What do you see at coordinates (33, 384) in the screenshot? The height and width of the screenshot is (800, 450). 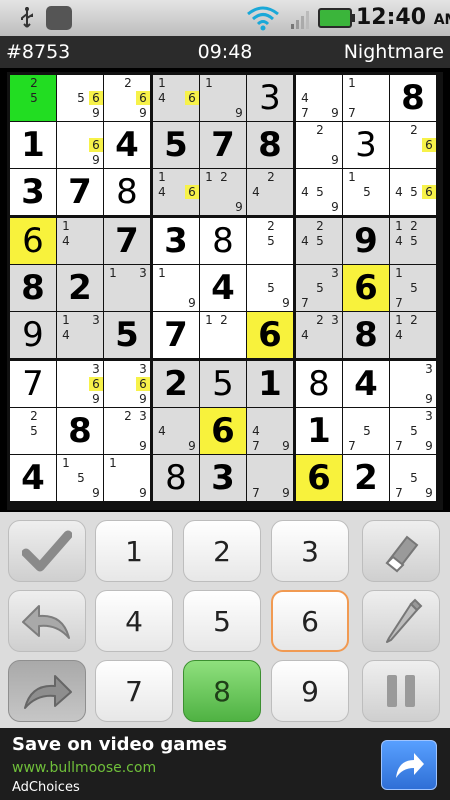 I see `cell-r7c1: 7` at bounding box center [33, 384].